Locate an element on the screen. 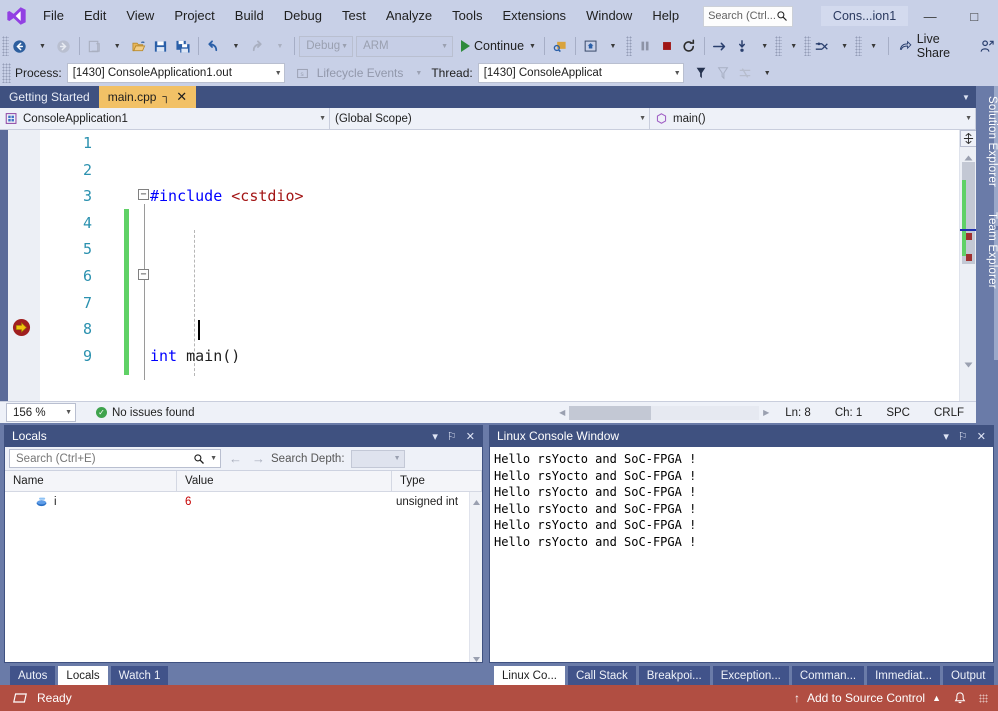  hscroll-track is located at coordinates (664, 412).